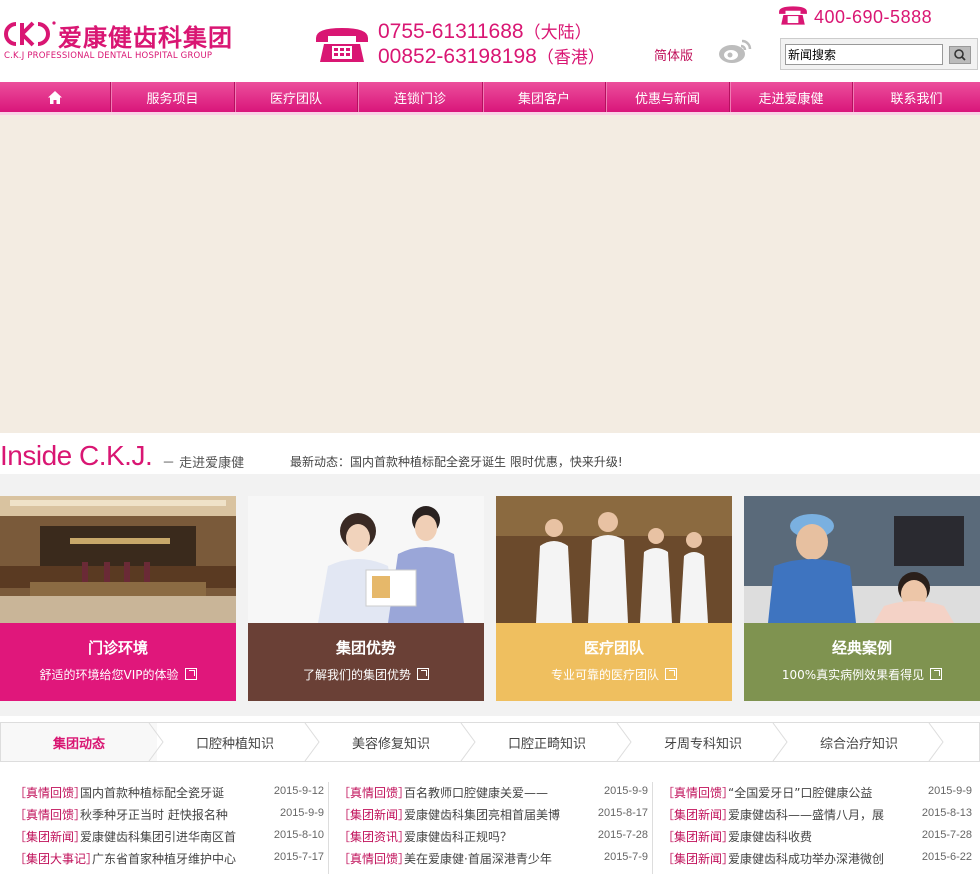 The image size is (980, 891). What do you see at coordinates (118, 662) in the screenshot?
I see `card-footer: 门诊环境 舒适的环境给您VIP的体验` at bounding box center [118, 662].